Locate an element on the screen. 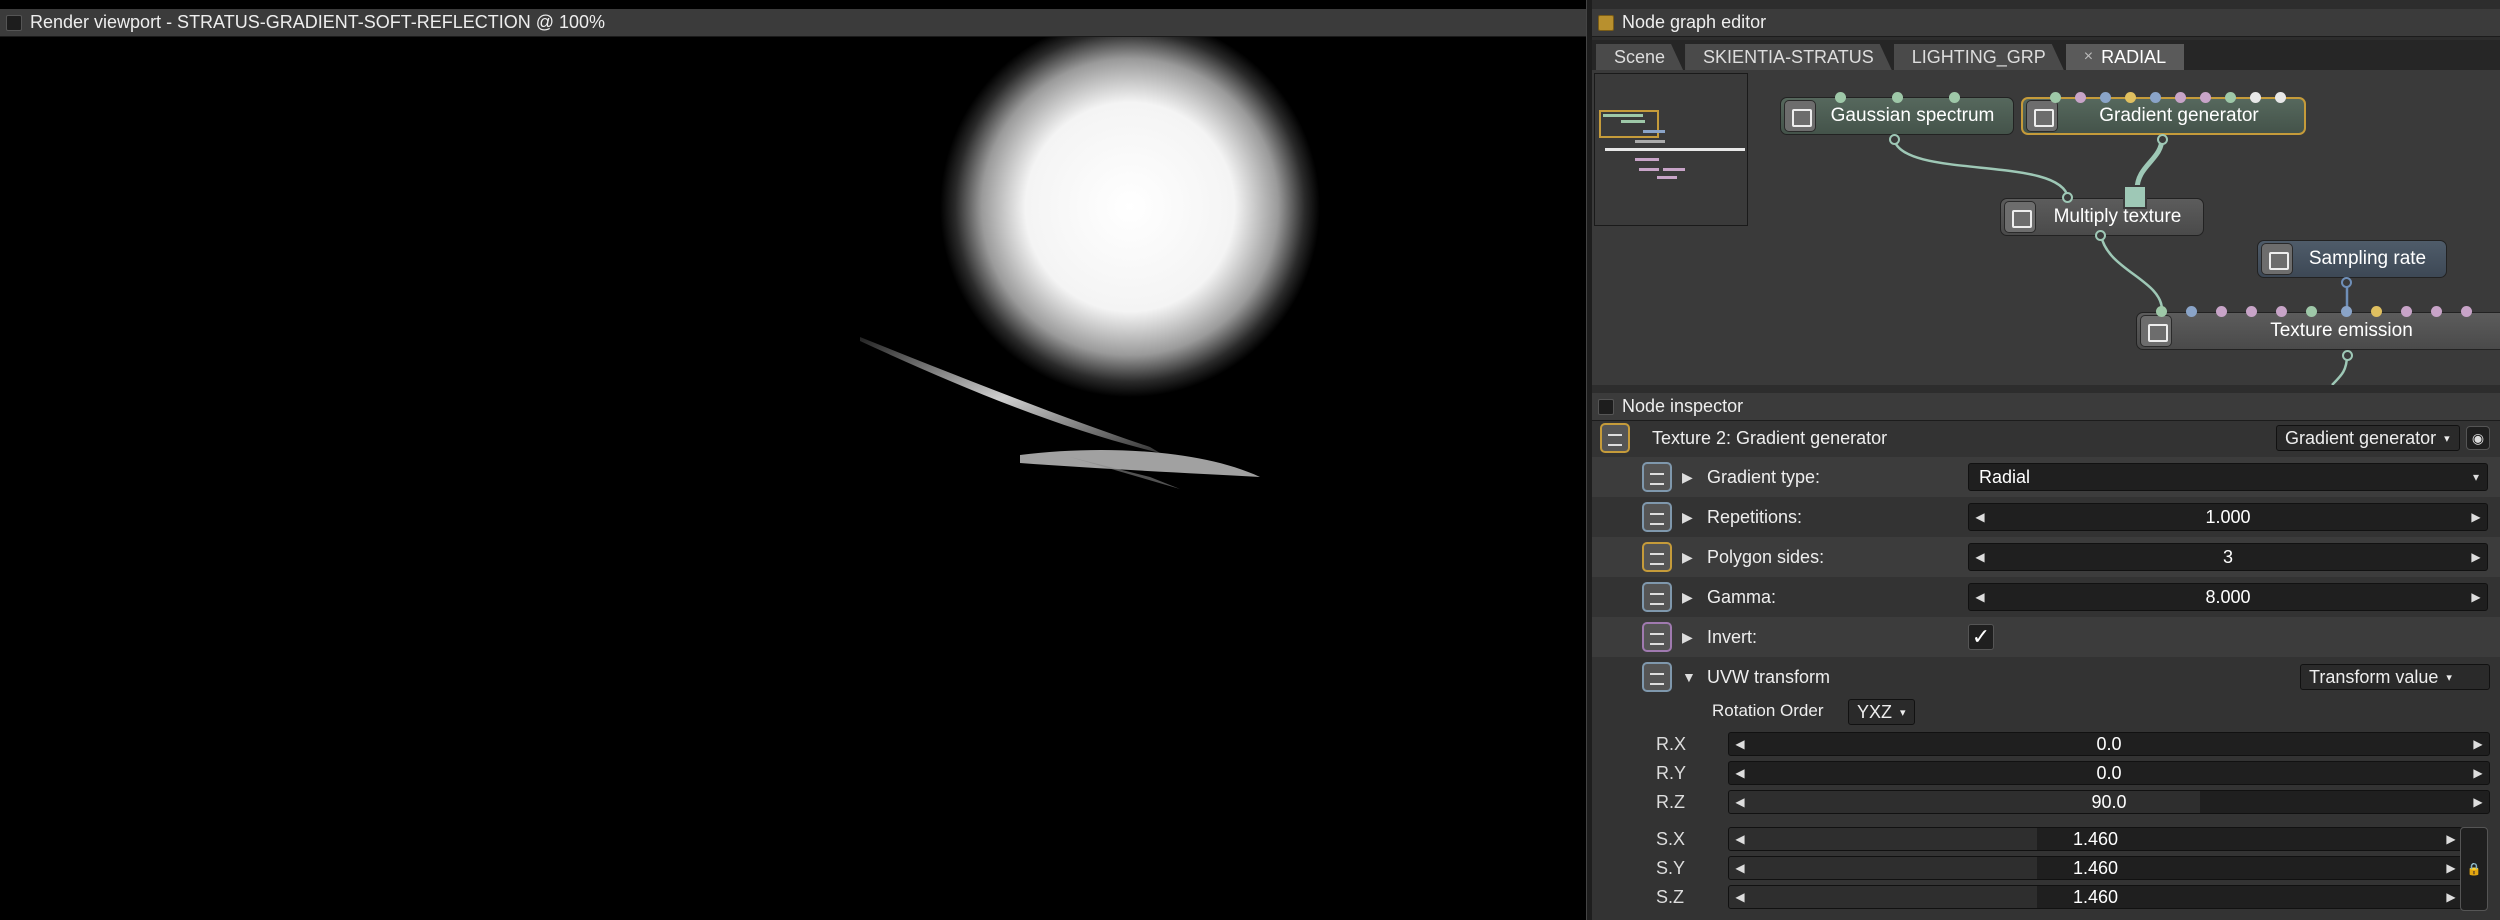 Image resolution: width=2500 pixels, height=920 pixels. node-name: Texture 2: Gradient generator is located at coordinates (1770, 437).